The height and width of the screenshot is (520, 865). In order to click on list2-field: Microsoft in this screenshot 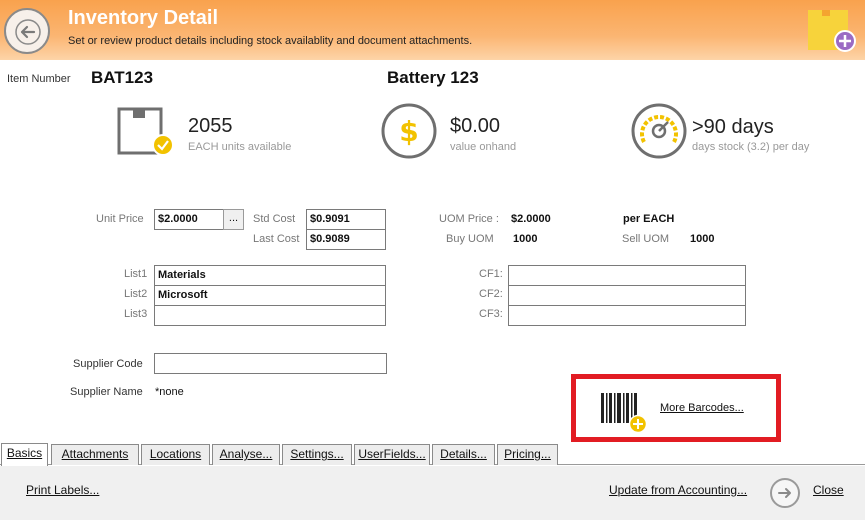, I will do `click(270, 295)`.